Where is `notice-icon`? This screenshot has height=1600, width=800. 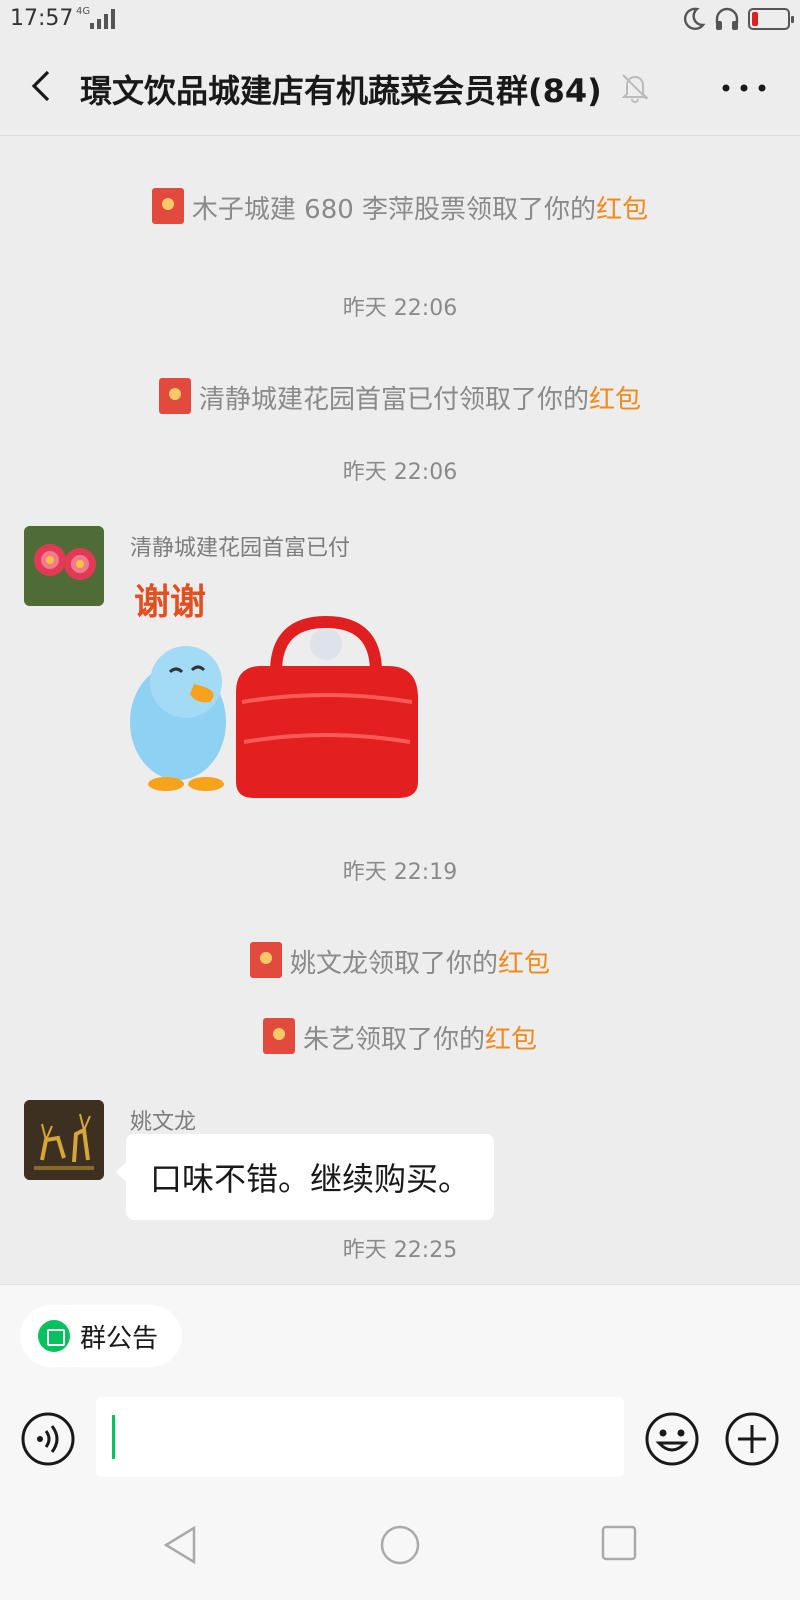 notice-icon is located at coordinates (54, 1336).